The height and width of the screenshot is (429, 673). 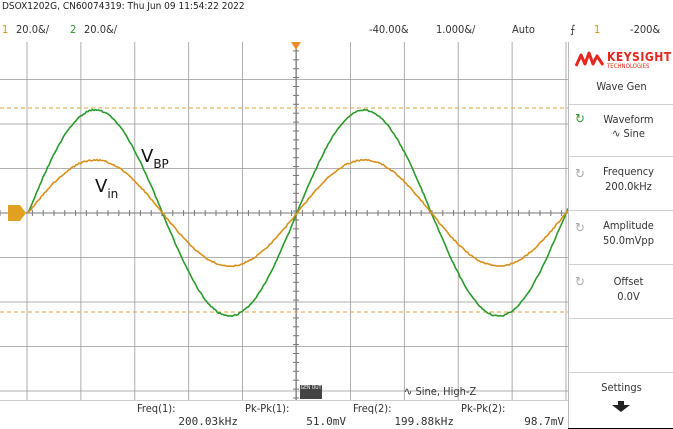 I want to click on gen-out-indicator: GEN OUT, so click(x=311, y=392).